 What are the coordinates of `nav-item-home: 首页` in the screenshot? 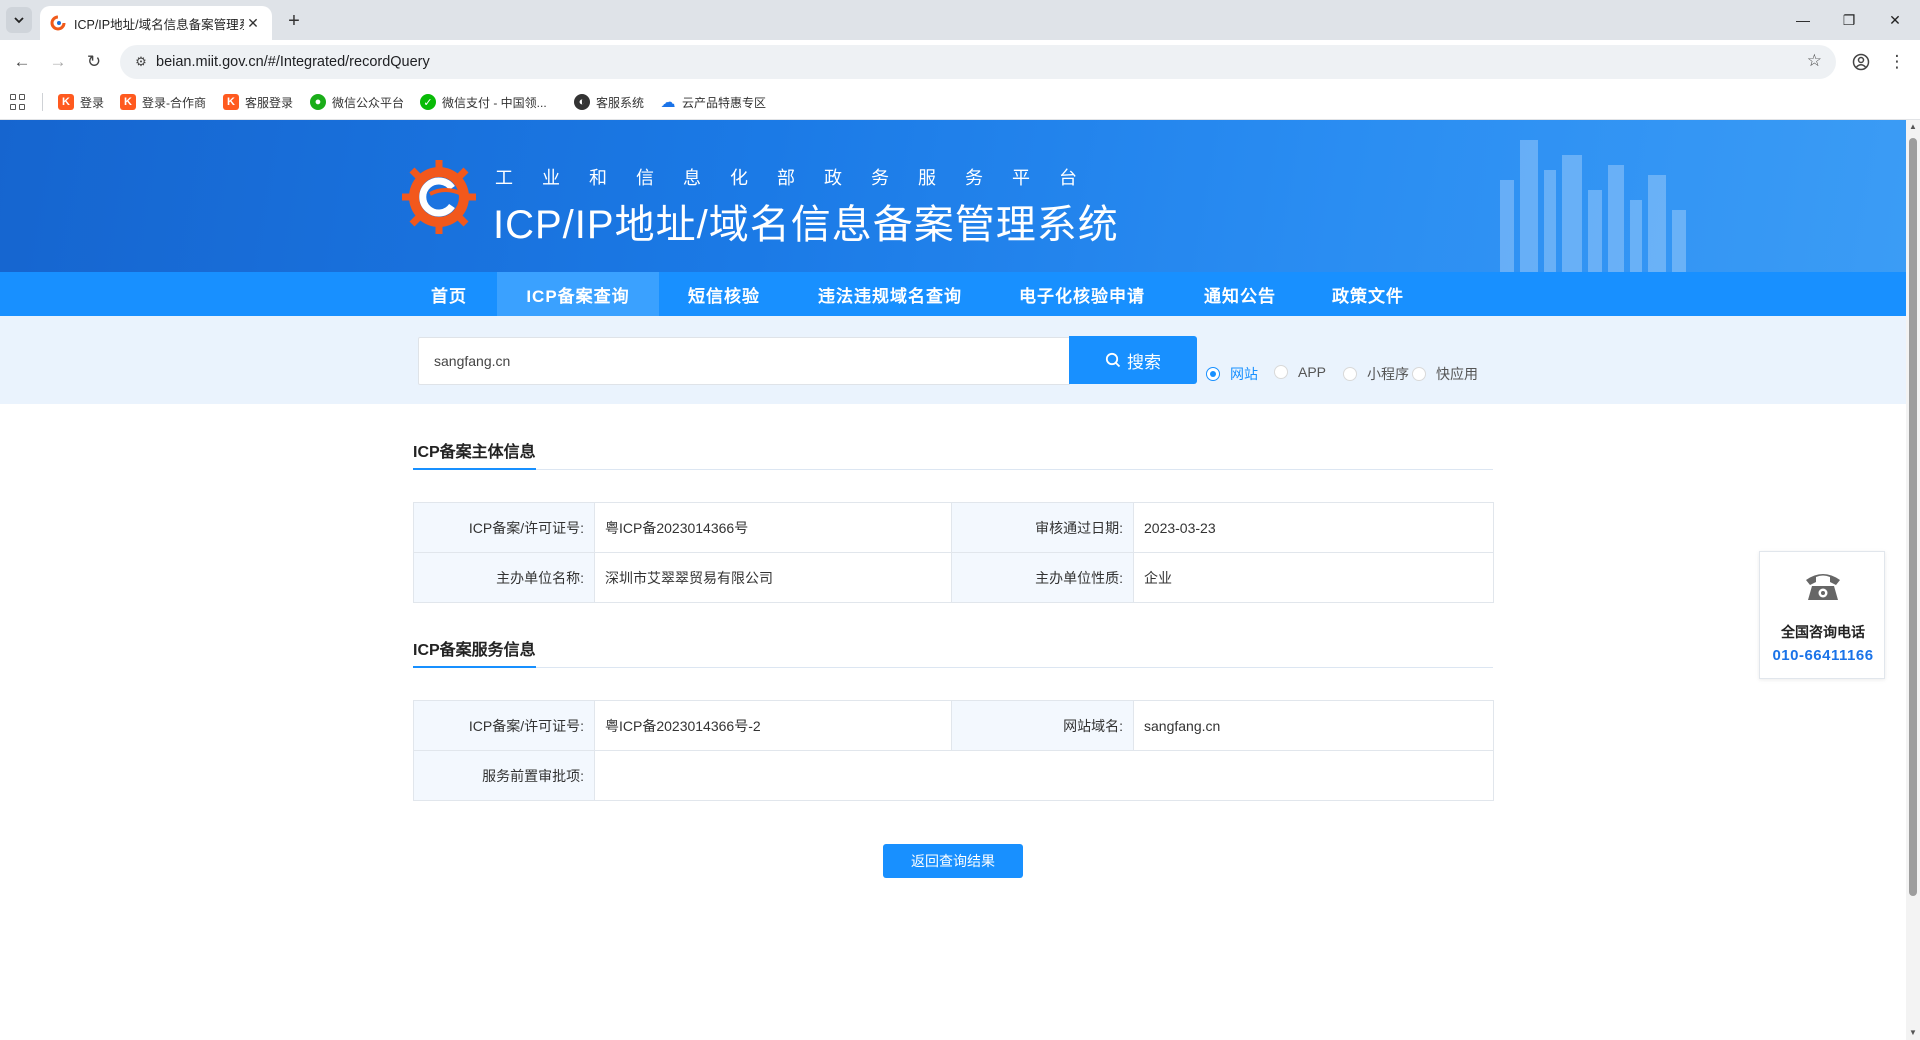 It's located at (449, 294).